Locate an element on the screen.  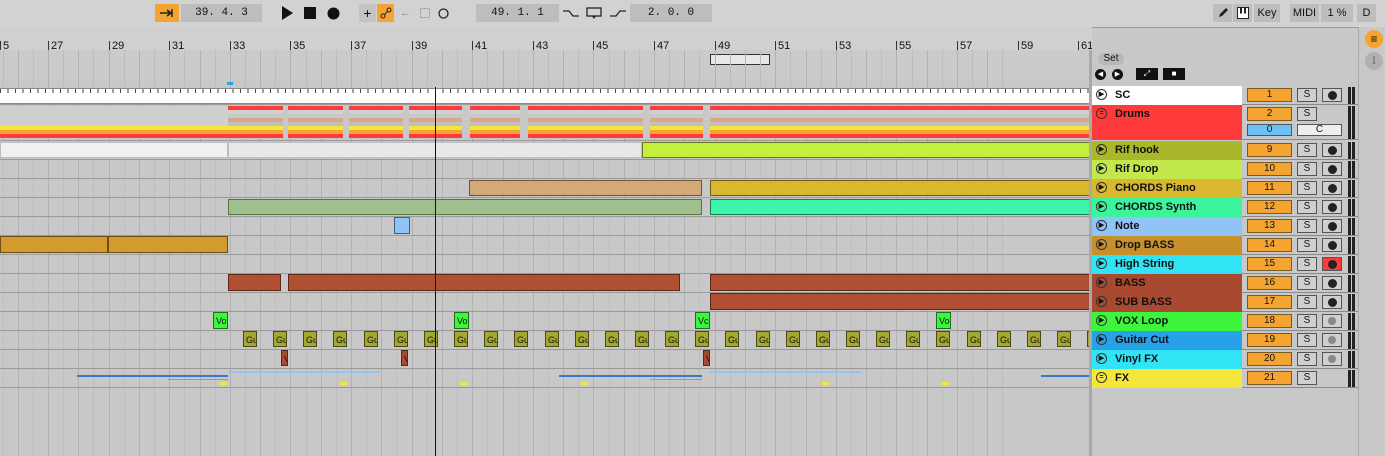
track-name-cell: = Drums is located at coordinates (1167, 122).